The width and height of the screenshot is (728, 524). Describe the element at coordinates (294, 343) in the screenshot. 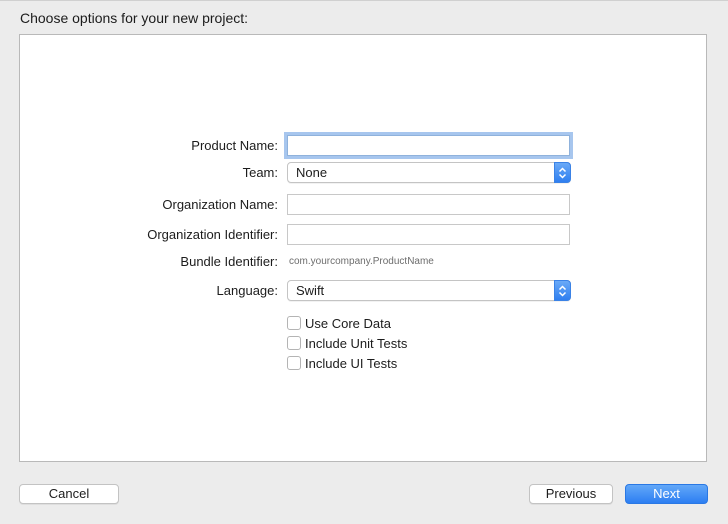

I see `include-unit-tests-checkbox` at that location.